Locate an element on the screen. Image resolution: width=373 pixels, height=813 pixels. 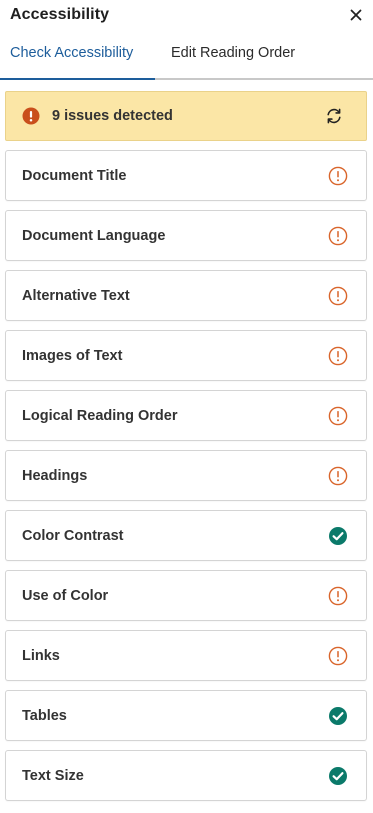
check-item-use-of-color: Use of Color is located at coordinates (186, 595).